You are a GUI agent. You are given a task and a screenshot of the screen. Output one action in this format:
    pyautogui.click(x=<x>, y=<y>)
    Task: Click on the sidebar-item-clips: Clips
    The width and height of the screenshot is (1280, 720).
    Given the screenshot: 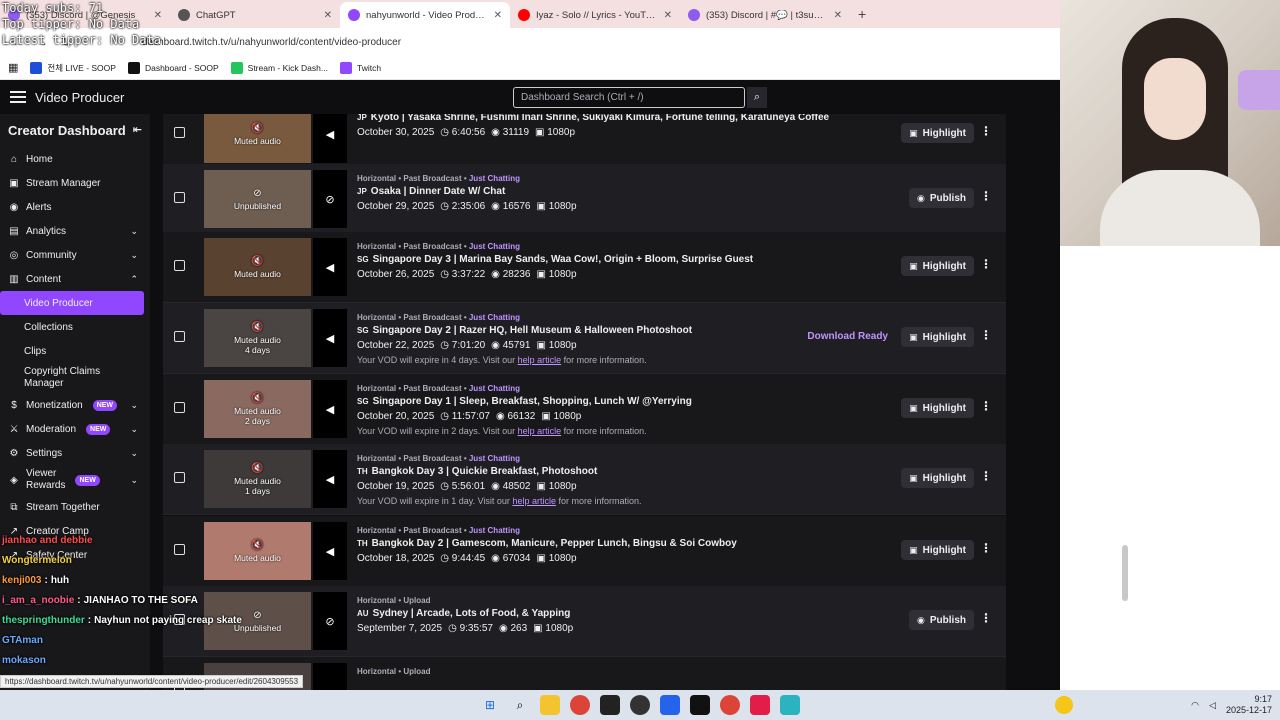 What is the action you would take?
    pyautogui.click(x=75, y=351)
    